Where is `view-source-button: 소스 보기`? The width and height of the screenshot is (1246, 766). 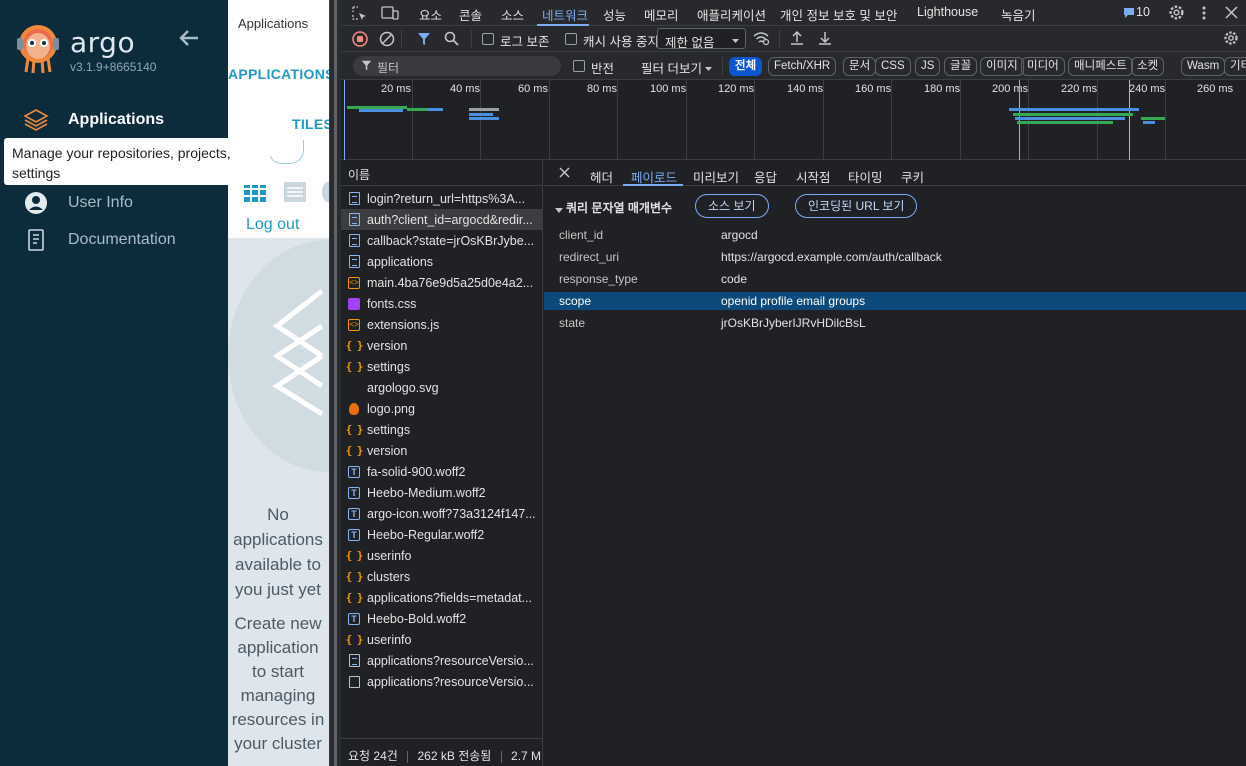 view-source-button: 소스 보기 is located at coordinates (732, 206).